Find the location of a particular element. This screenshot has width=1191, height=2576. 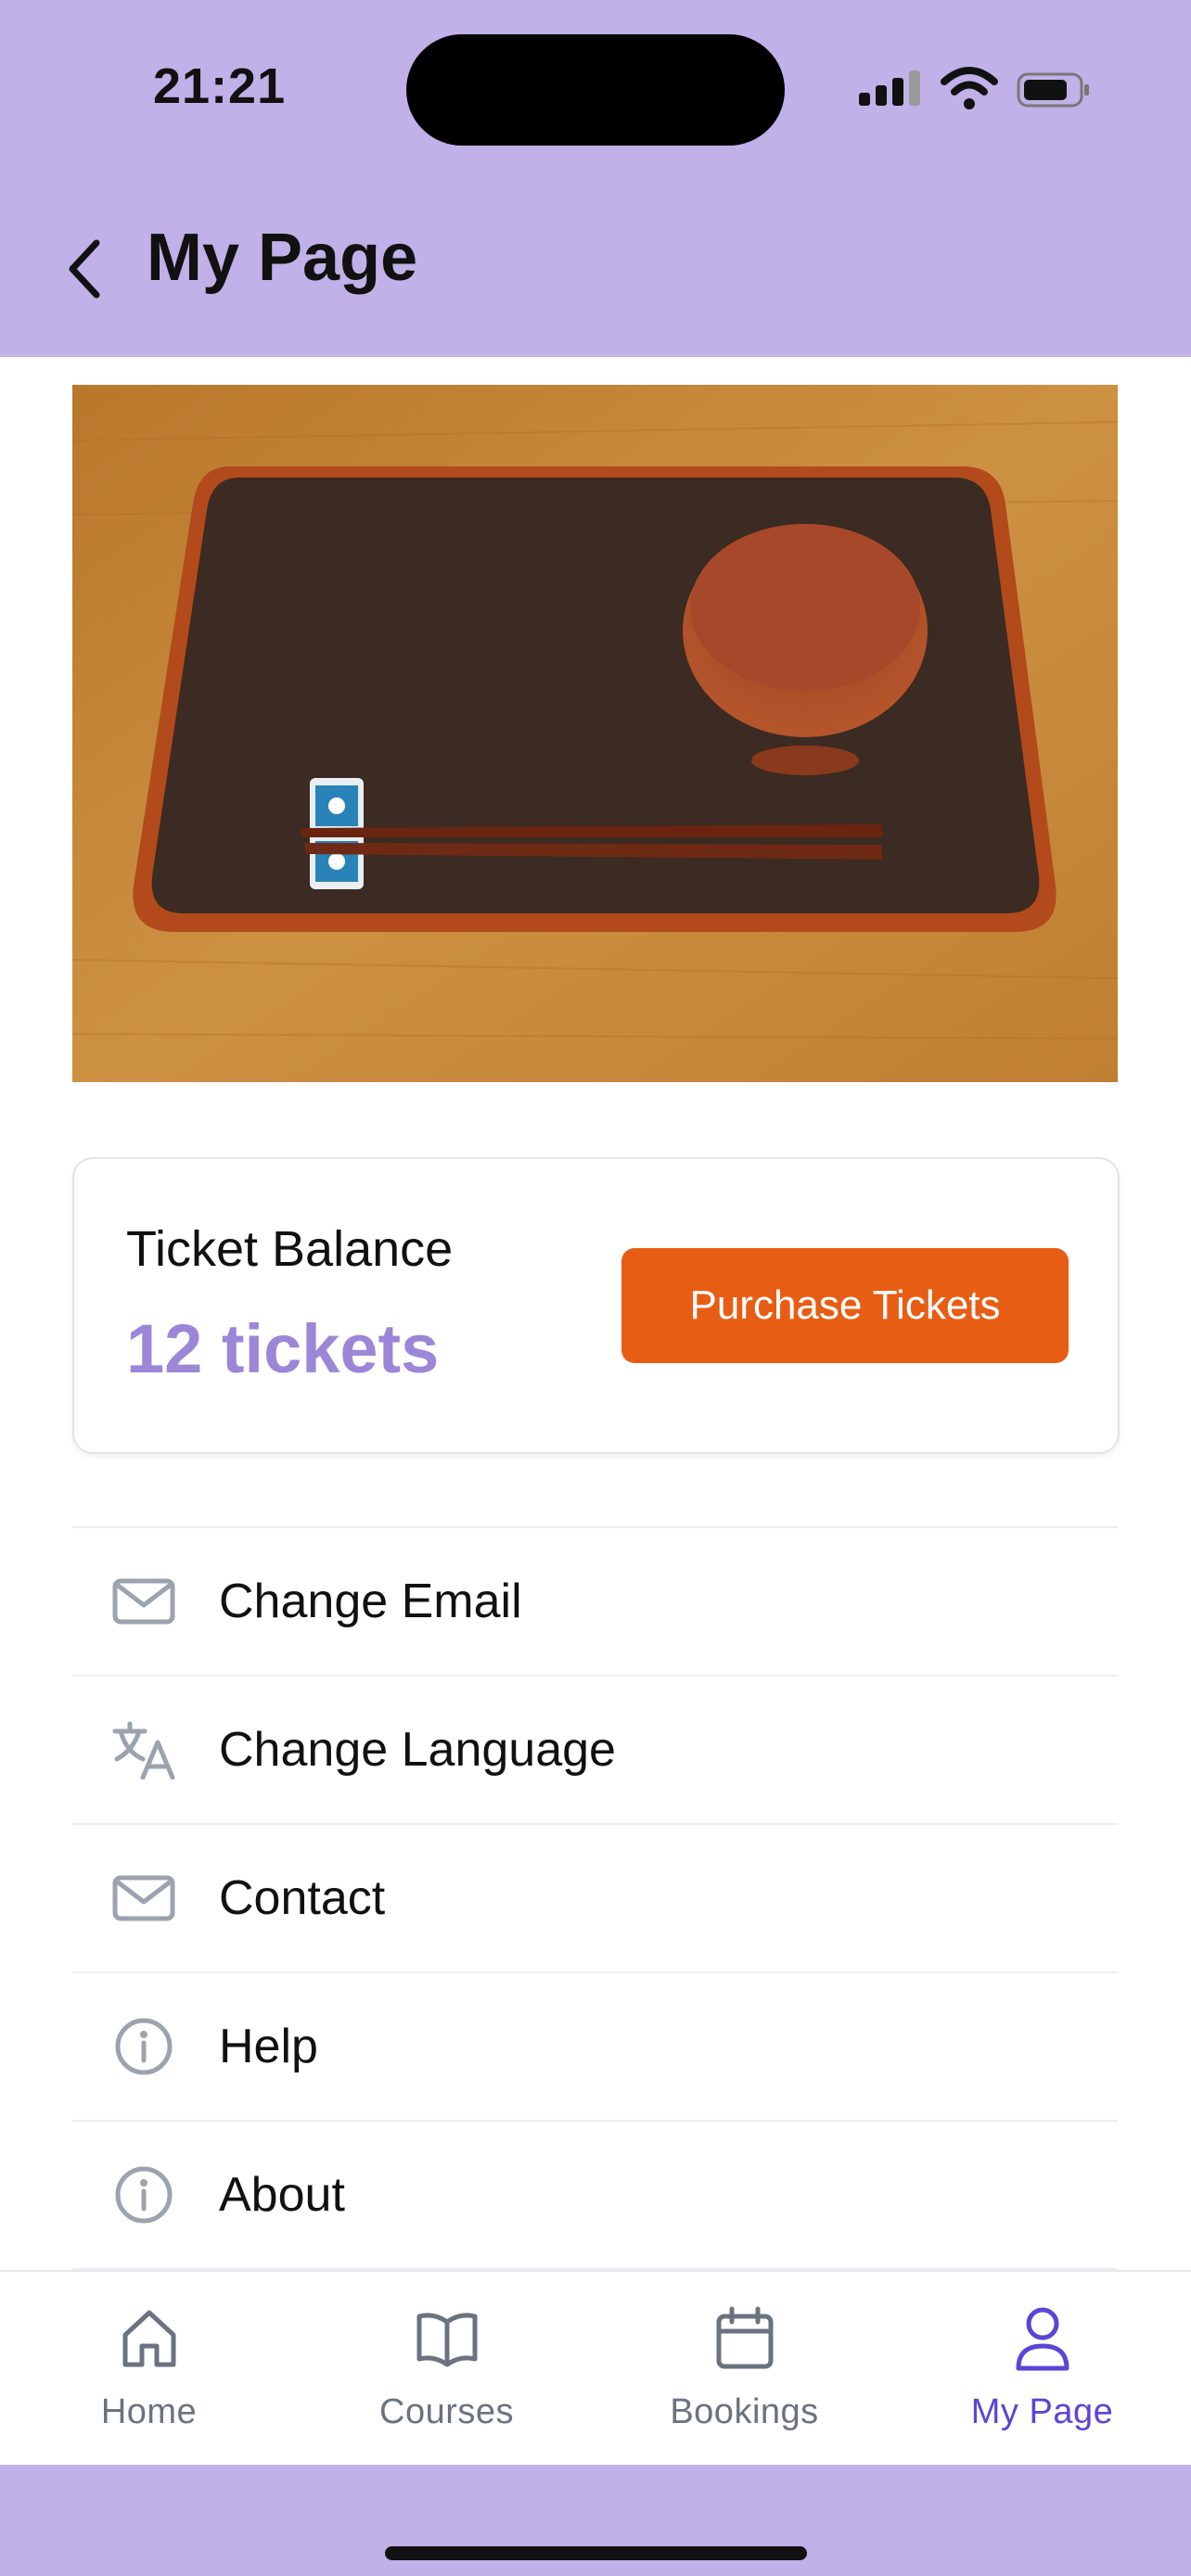

book-icon is located at coordinates (447, 2340).